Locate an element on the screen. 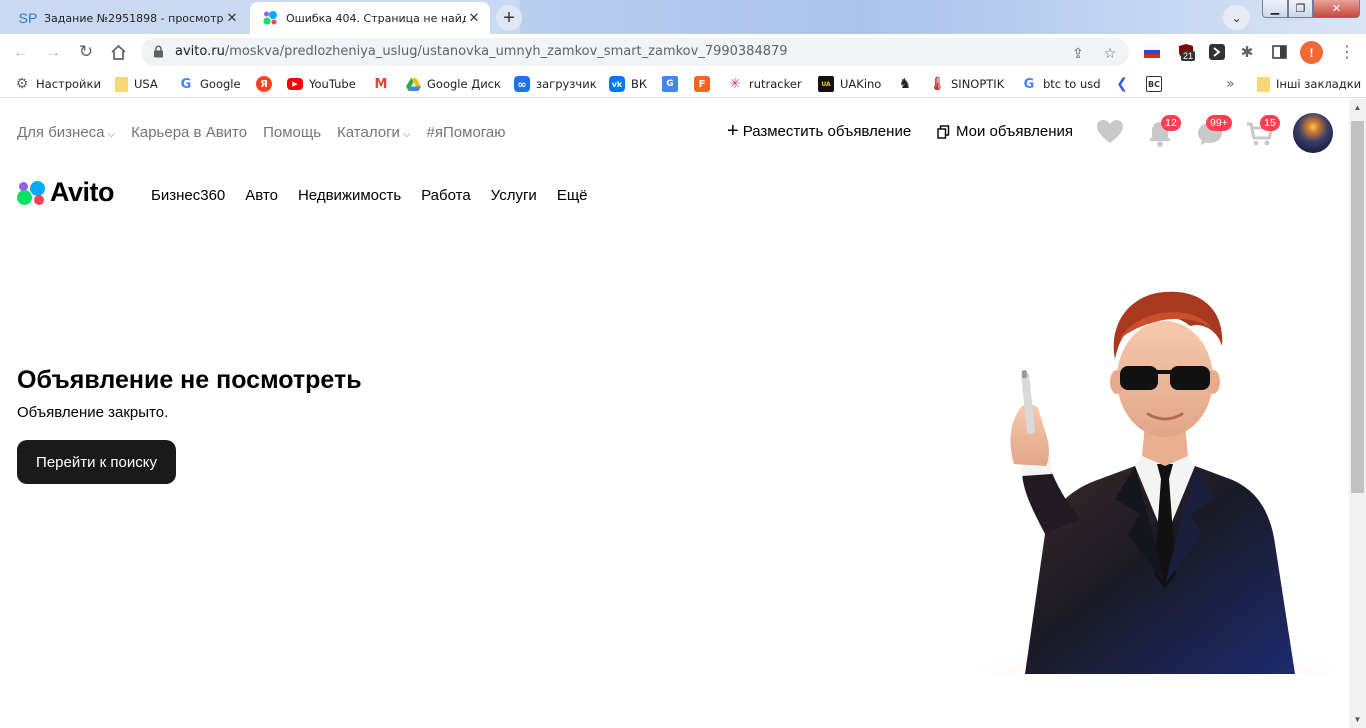 This screenshot has height=728, width=1366. window-minimize-button: ▁ is located at coordinates (1275, 9).